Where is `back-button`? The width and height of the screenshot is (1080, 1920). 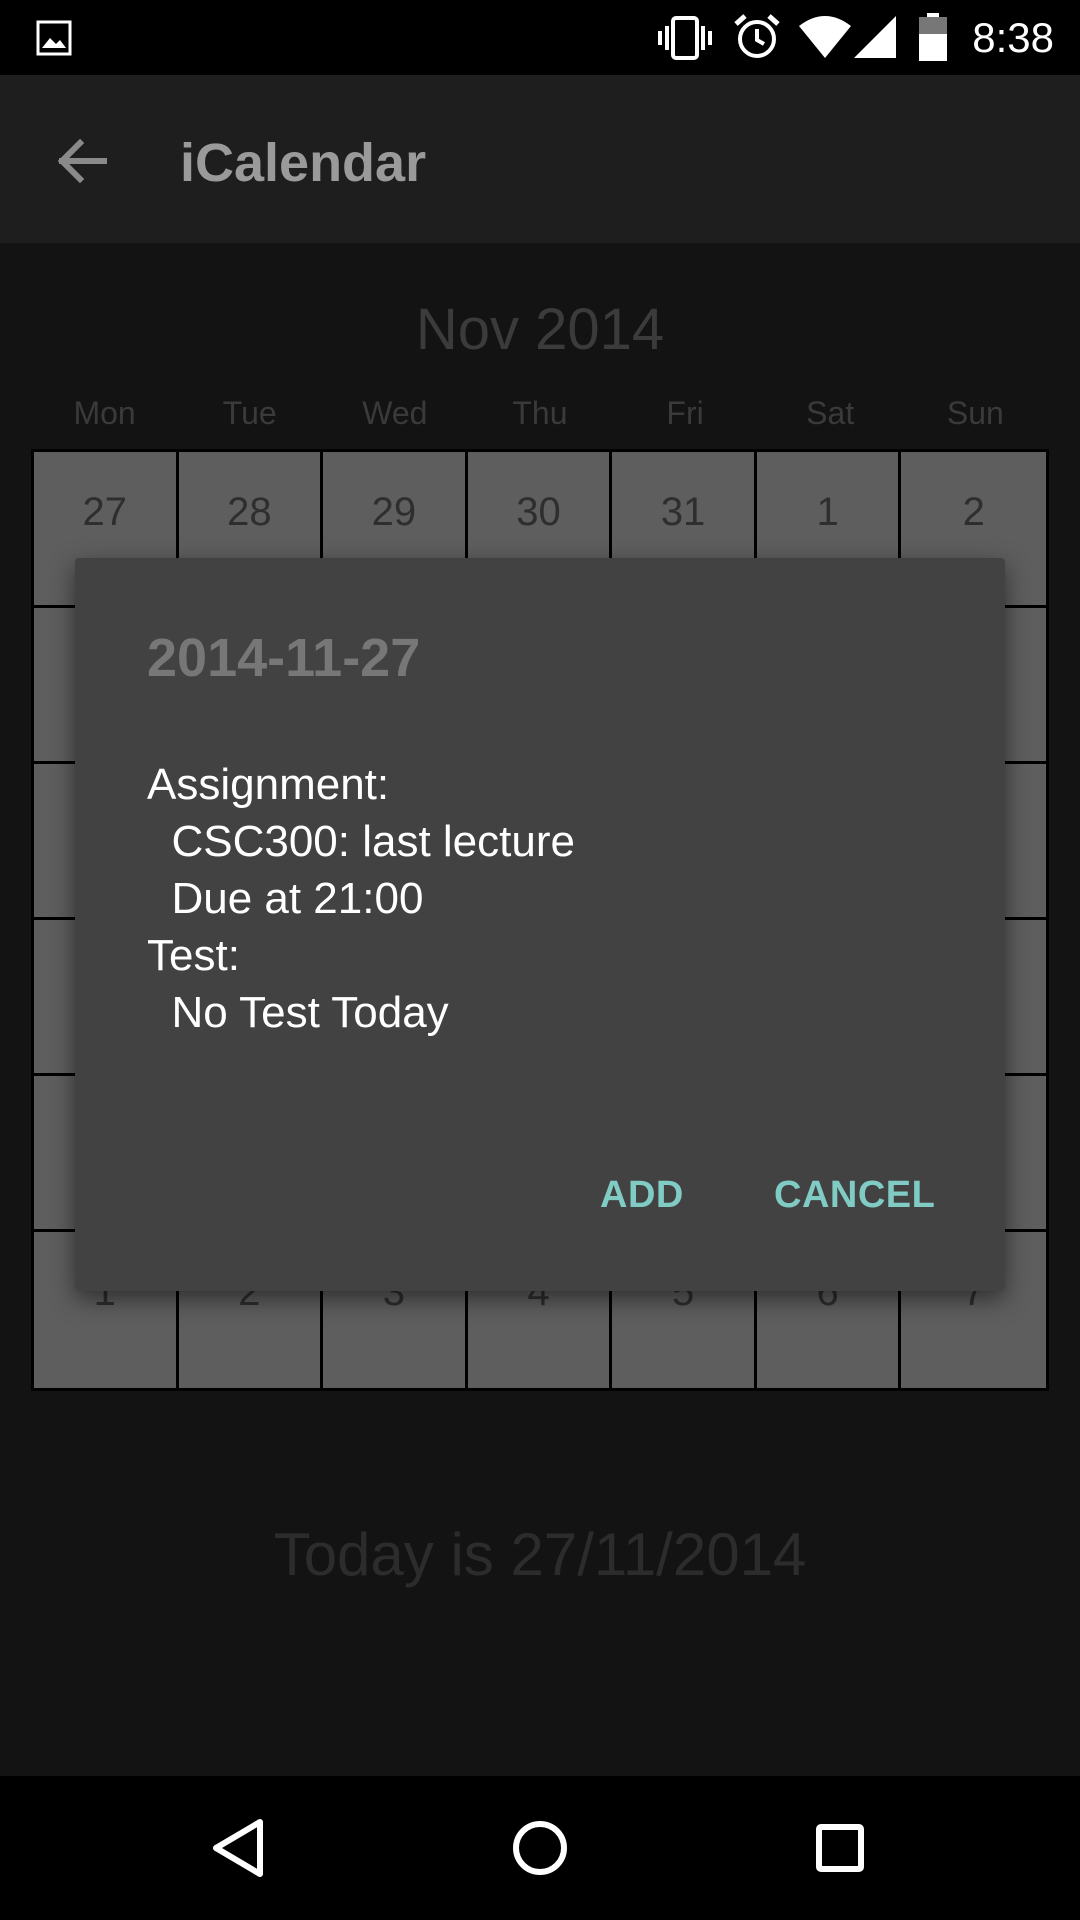
back-button is located at coordinates (84, 161).